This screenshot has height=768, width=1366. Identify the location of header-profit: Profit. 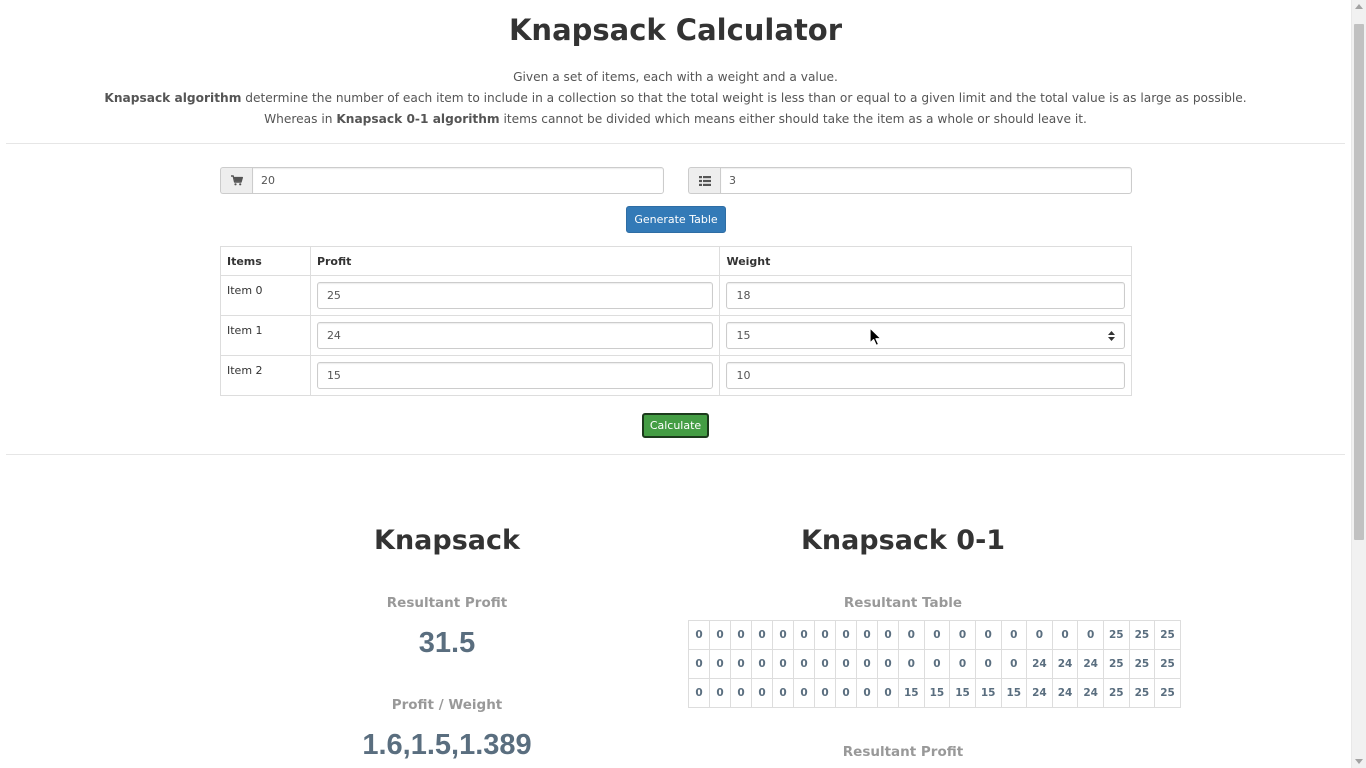
(515, 261).